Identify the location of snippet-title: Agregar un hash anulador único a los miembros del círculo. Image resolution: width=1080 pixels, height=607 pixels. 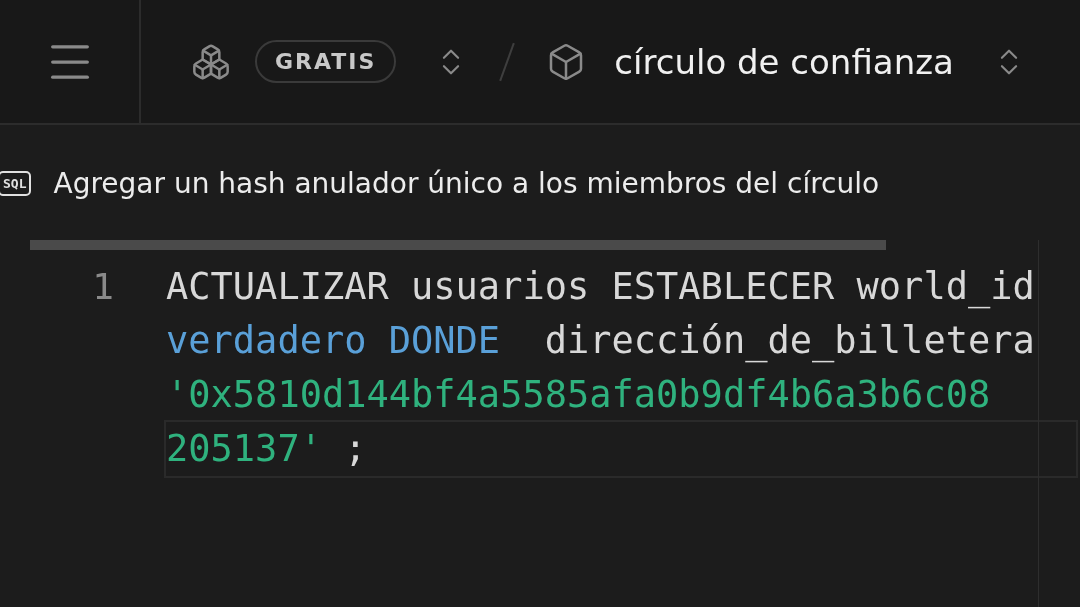
(466, 183).